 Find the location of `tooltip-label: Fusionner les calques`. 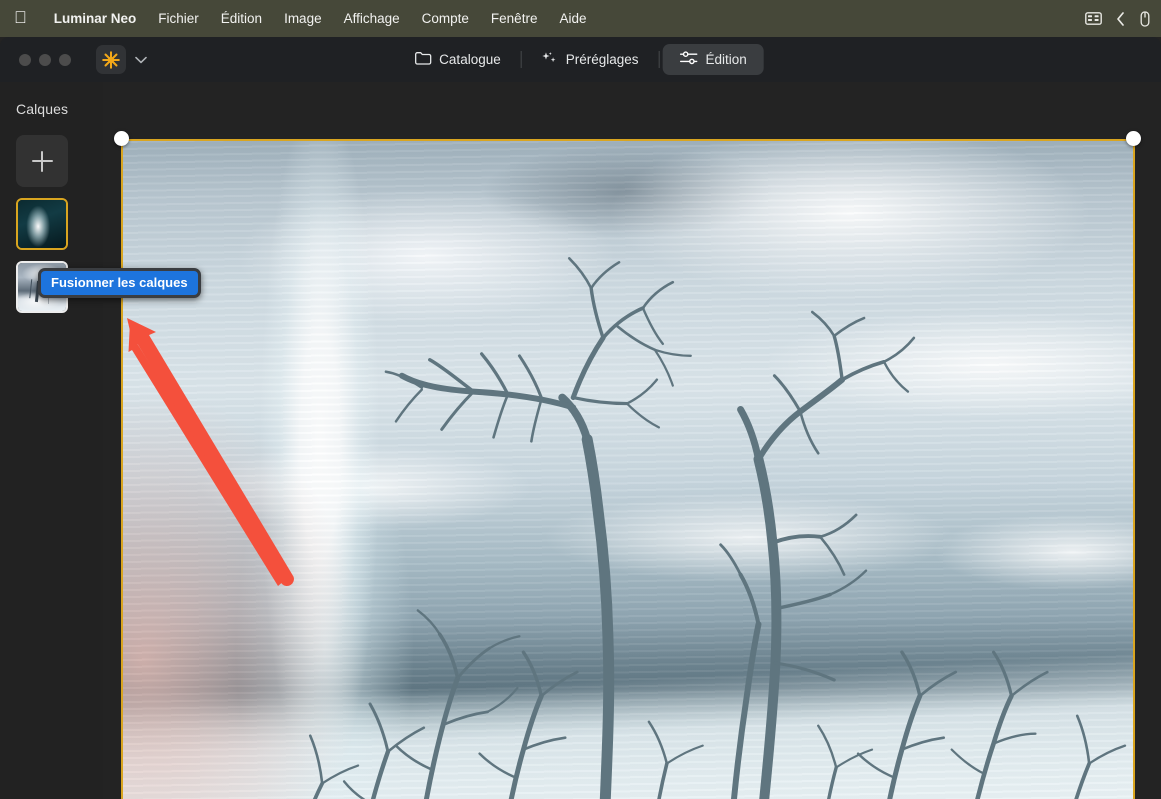

tooltip-label: Fusionner les calques is located at coordinates (119, 283).